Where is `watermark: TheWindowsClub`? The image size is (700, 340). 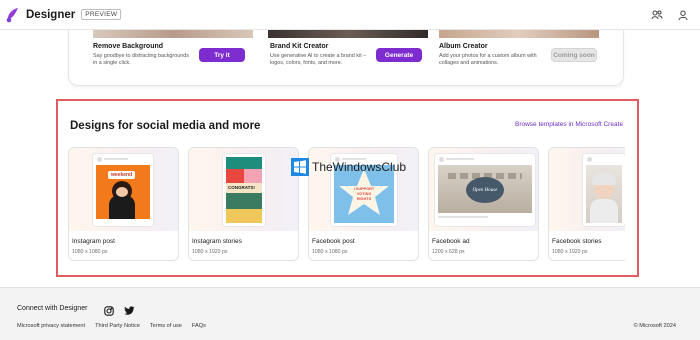
watermark: TheWindowsClub is located at coordinates (348, 167).